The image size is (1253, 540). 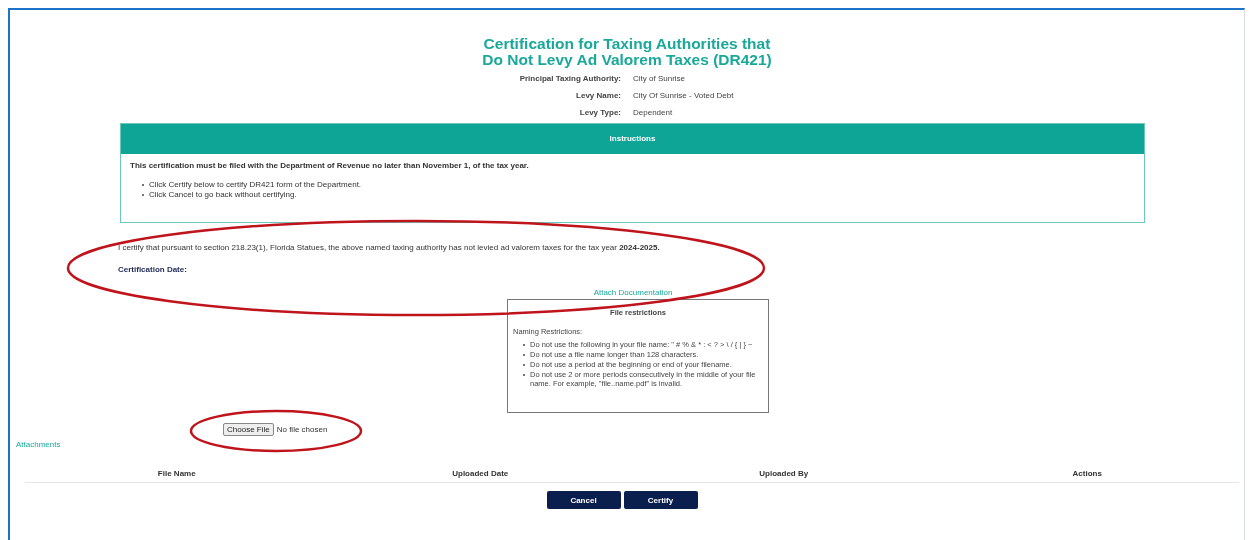 I want to click on panel-header: Instructions, so click(x=632, y=139).